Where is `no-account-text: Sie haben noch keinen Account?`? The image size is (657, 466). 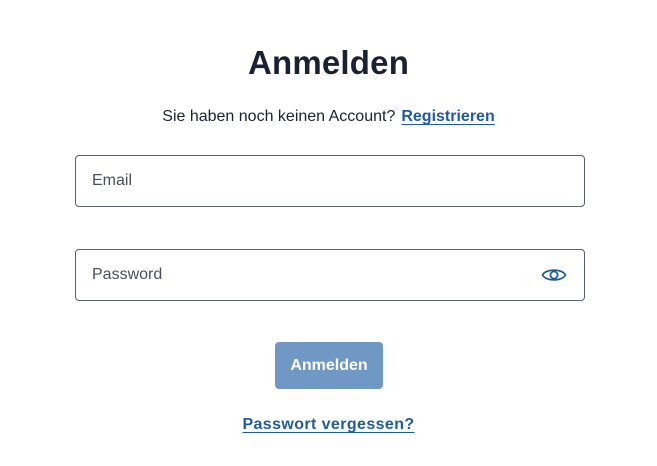 no-account-text: Sie haben noch keinen Account? is located at coordinates (279, 116).